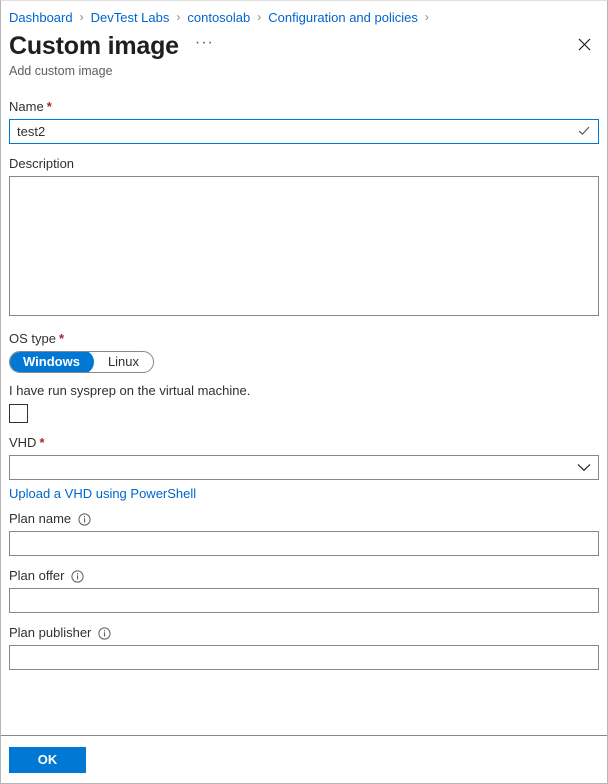  I want to click on close-button, so click(584, 46).